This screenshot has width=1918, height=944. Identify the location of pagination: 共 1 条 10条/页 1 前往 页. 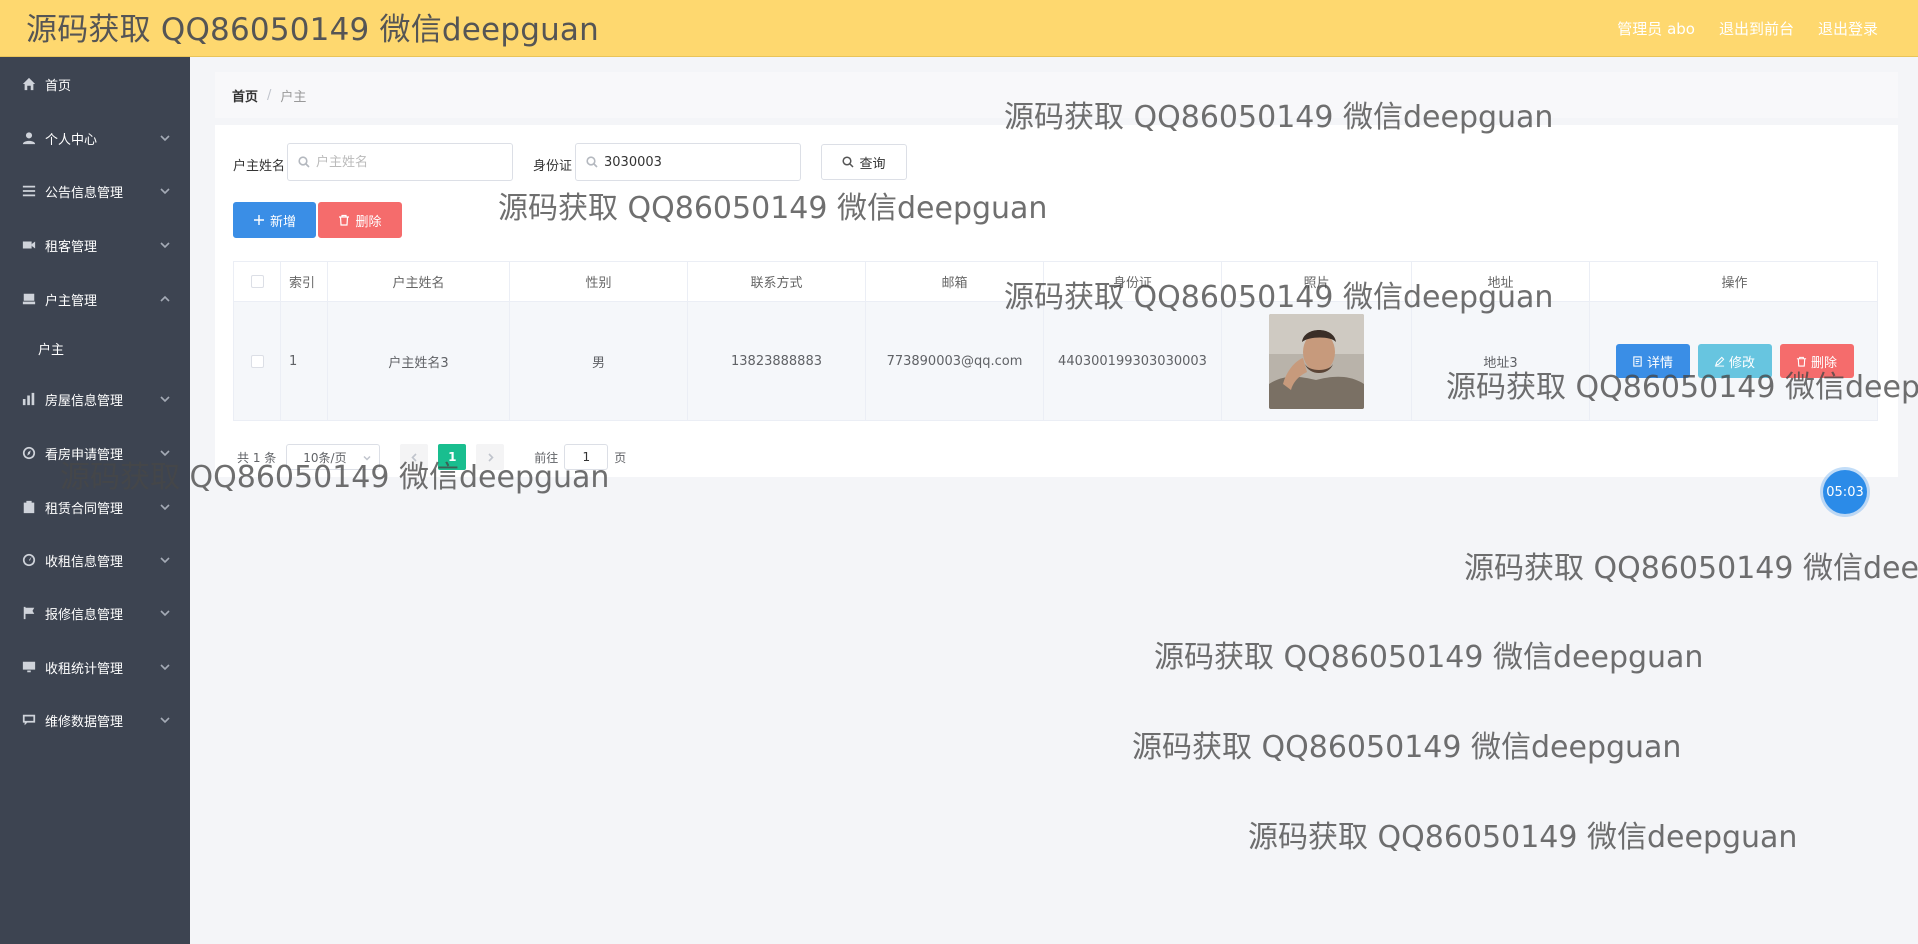
(431, 457).